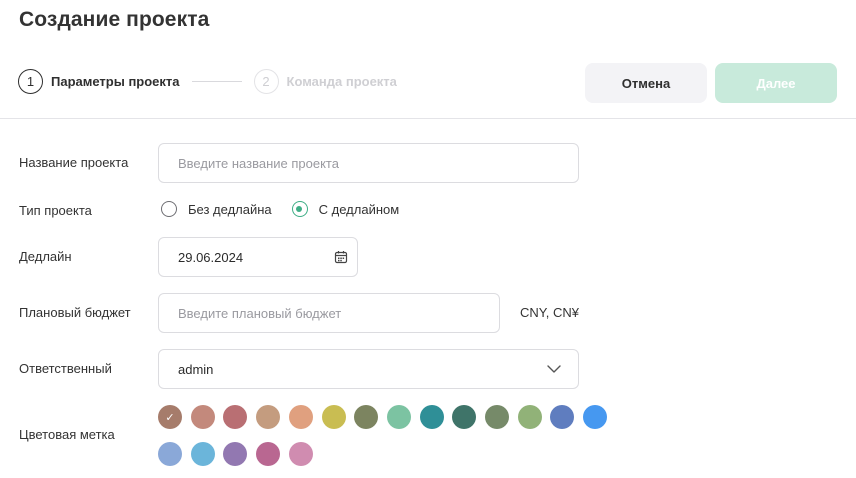 The height and width of the screenshot is (478, 856). What do you see at coordinates (290, 209) in the screenshot?
I see `project-type-radio-group: Без дедлайна С дедлайном` at bounding box center [290, 209].